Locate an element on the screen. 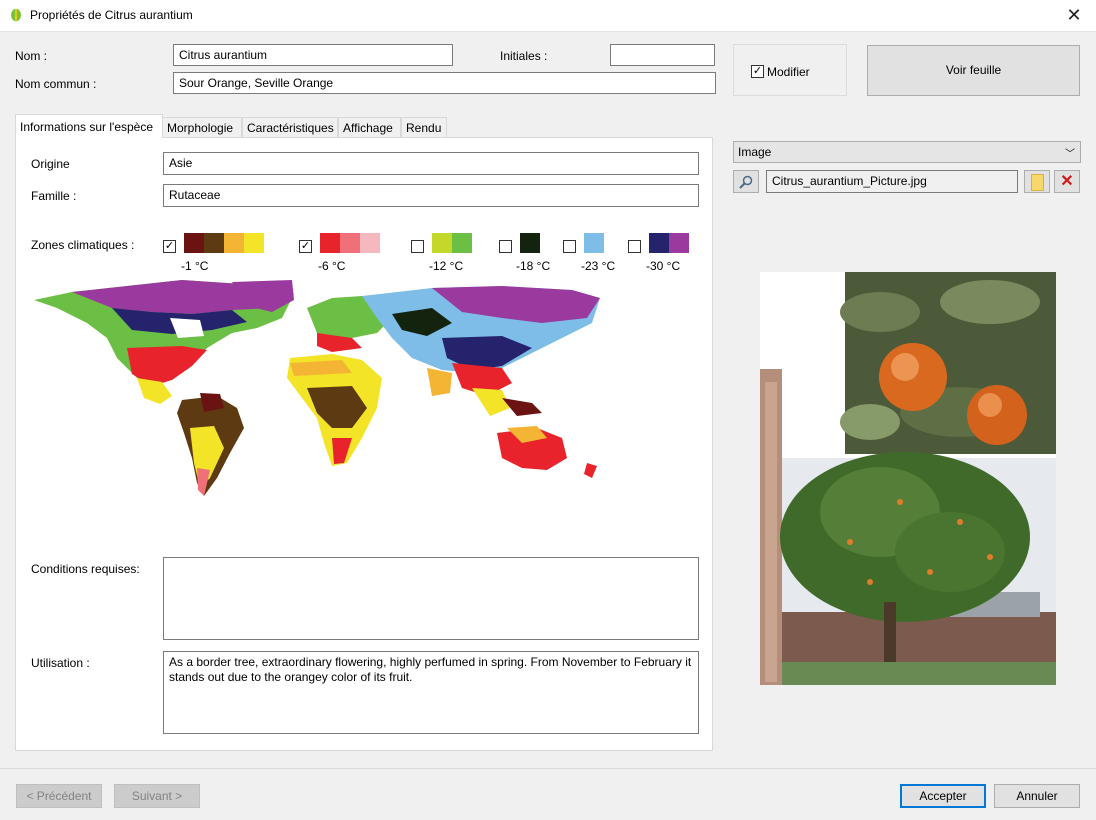 The image size is (1096, 820). title-bar: Propriétés de Citrus aurantium ✕ is located at coordinates (548, 16).